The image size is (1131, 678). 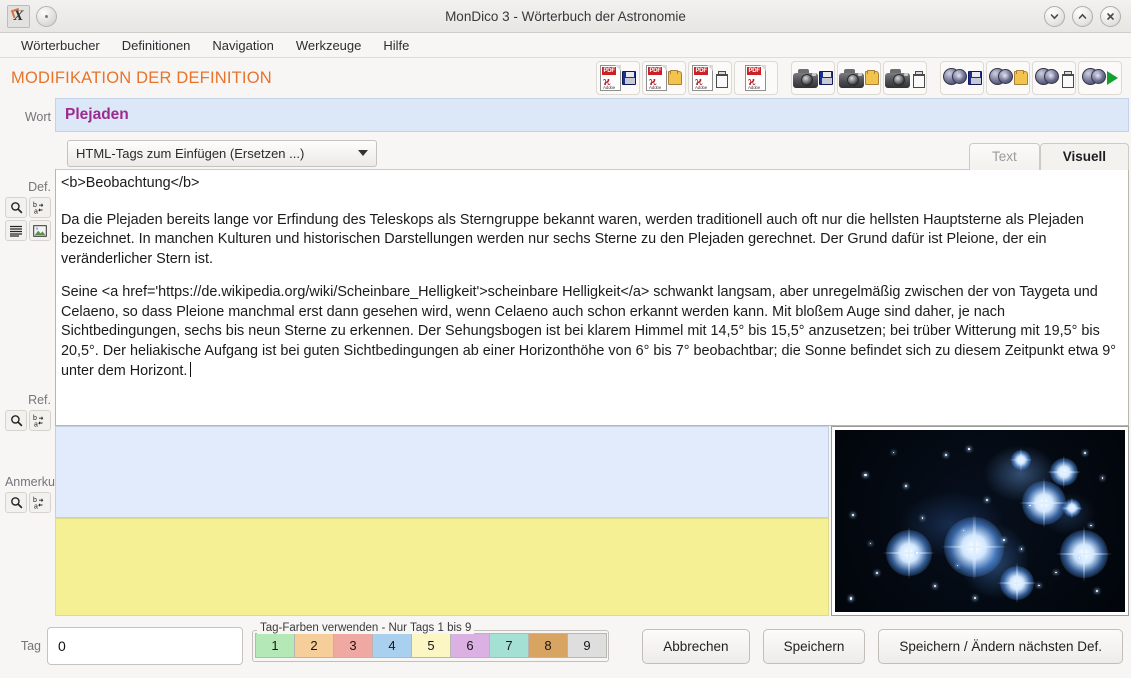 I want to click on ref-field, so click(x=442, y=472).